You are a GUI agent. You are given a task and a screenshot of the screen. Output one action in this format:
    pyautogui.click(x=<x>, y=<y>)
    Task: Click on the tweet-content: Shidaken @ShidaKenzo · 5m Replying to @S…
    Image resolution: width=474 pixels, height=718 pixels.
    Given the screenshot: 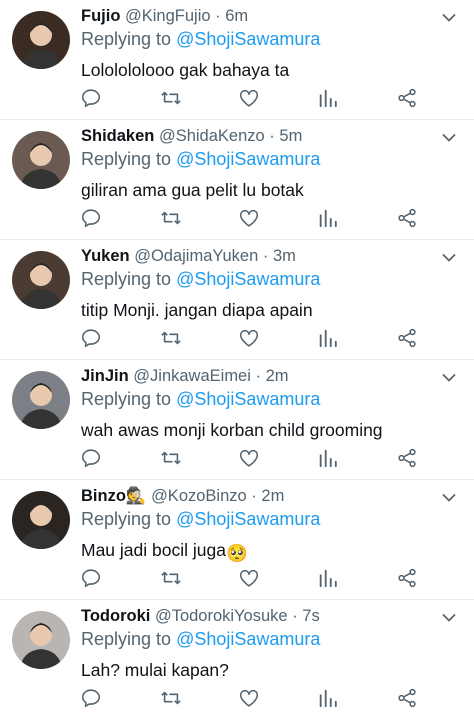 What is the action you would take?
    pyautogui.click(x=272, y=163)
    